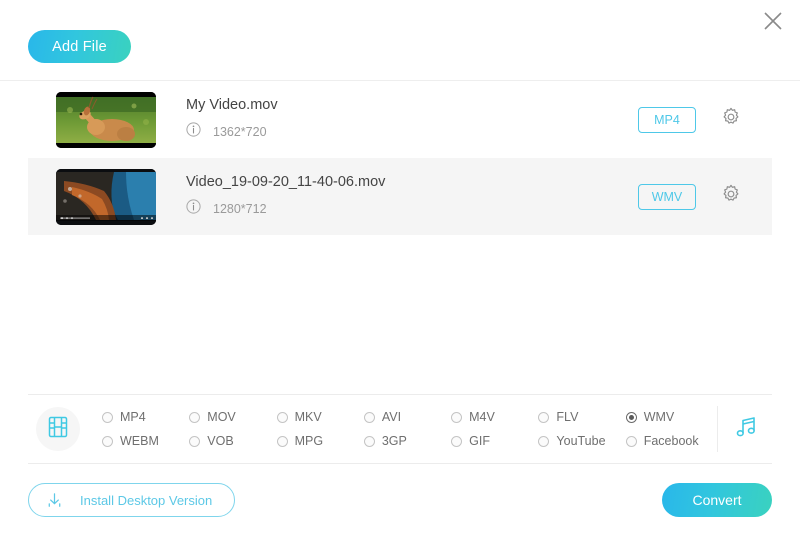 This screenshot has height=546, width=800. Describe the element at coordinates (479, 441) in the screenshot. I see `format-label: GIF` at that location.